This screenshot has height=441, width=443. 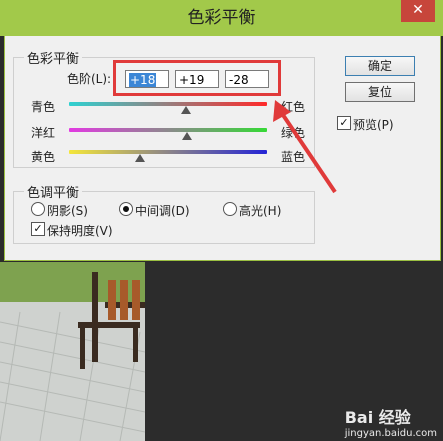 What do you see at coordinates (373, 125) in the screenshot?
I see `preview-label: 预览(P)` at bounding box center [373, 125].